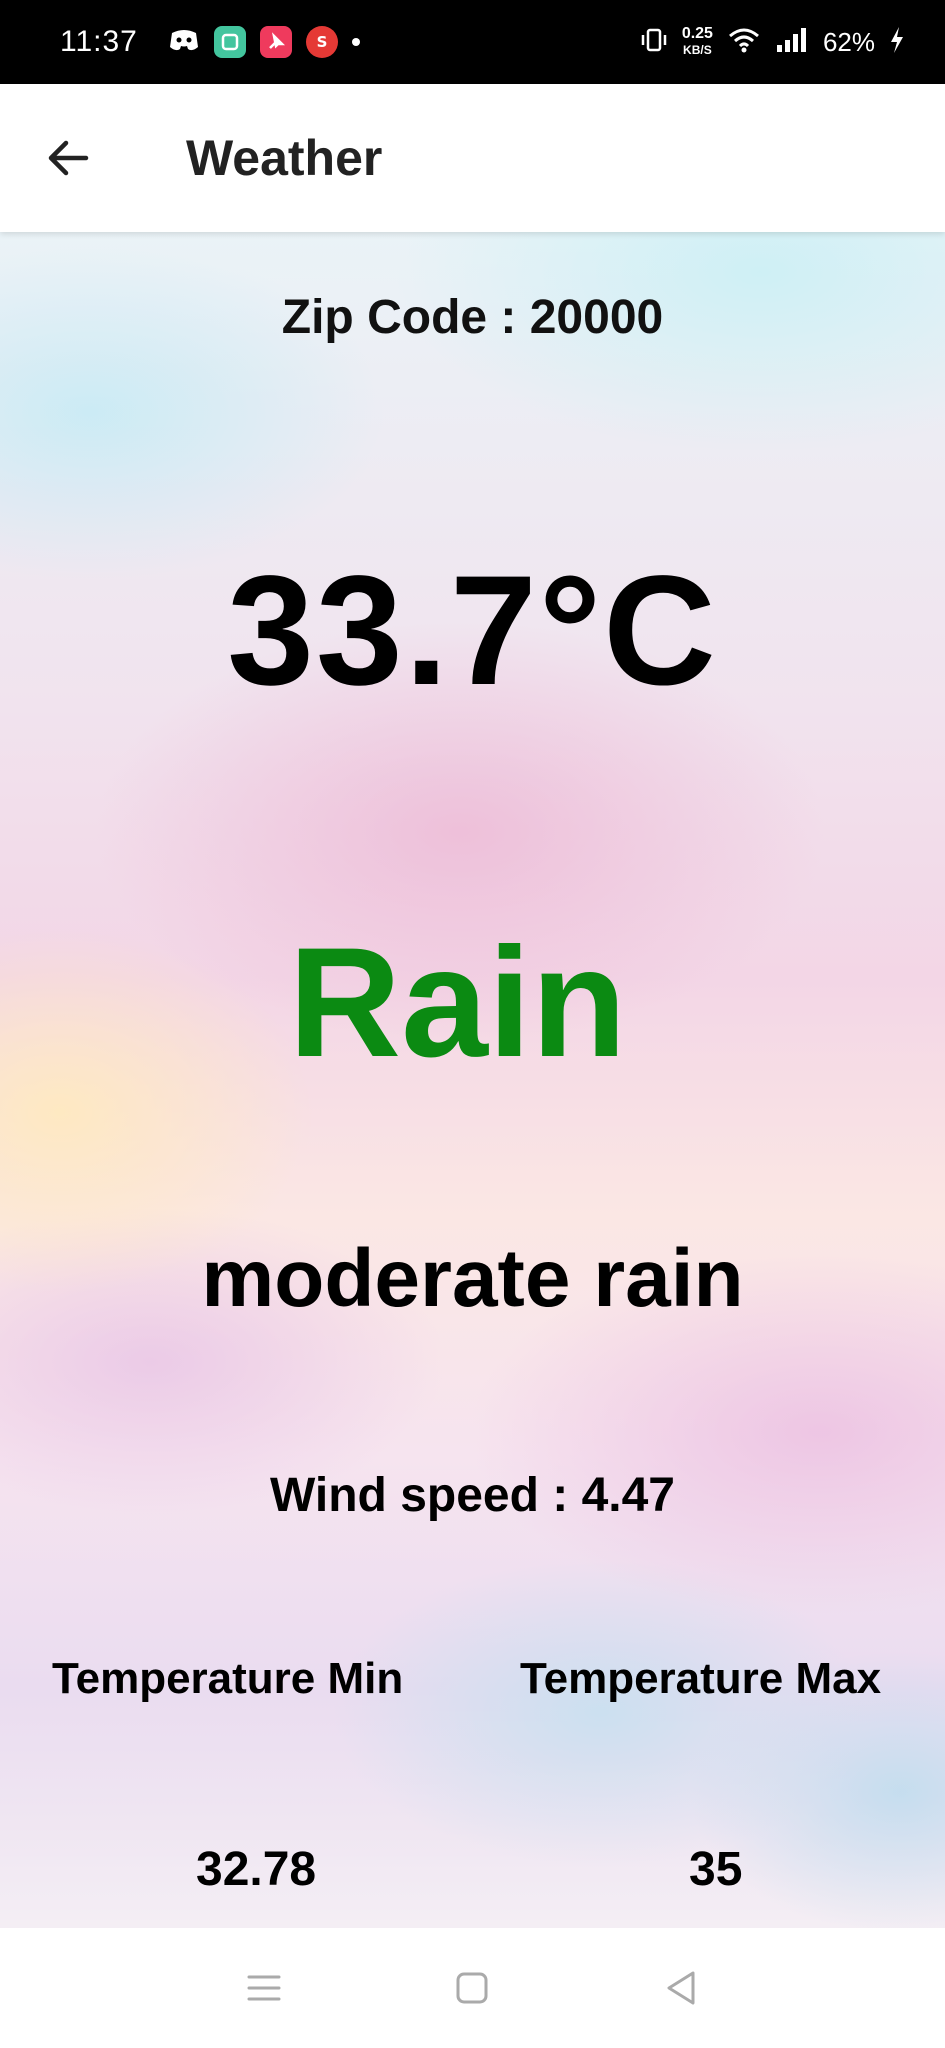 The image size is (945, 2048). I want to click on net-speed-value: 0.25, so click(697, 33).